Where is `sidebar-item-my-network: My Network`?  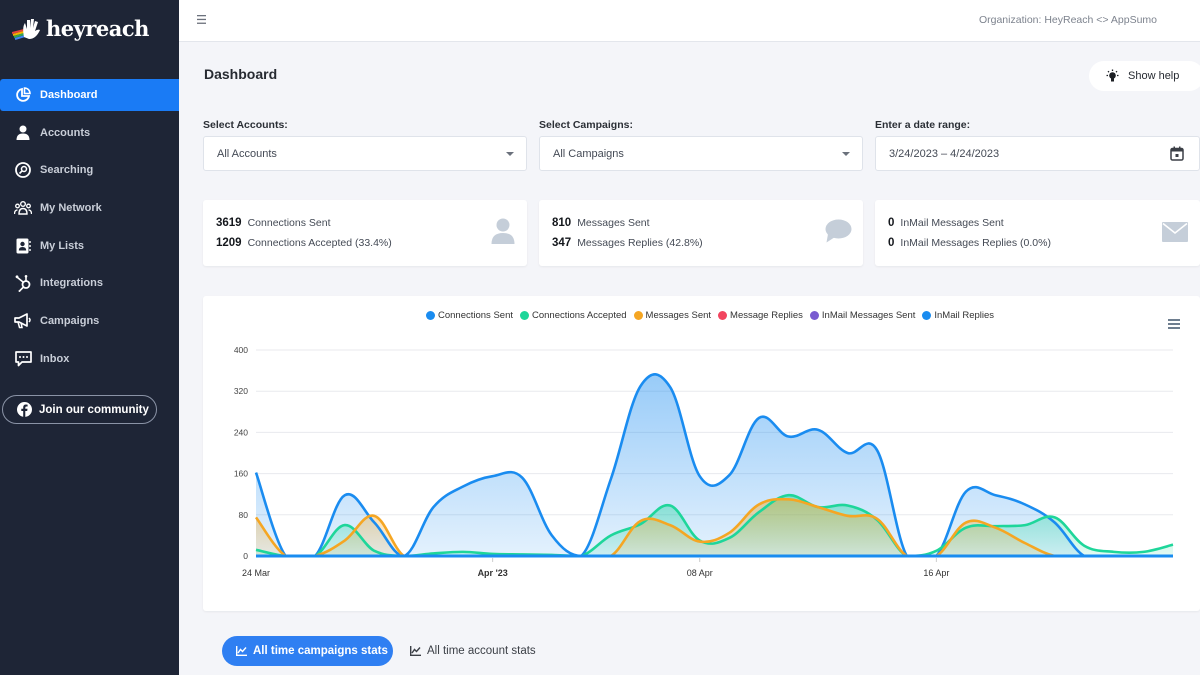 sidebar-item-my-network: My Network is located at coordinates (89, 208).